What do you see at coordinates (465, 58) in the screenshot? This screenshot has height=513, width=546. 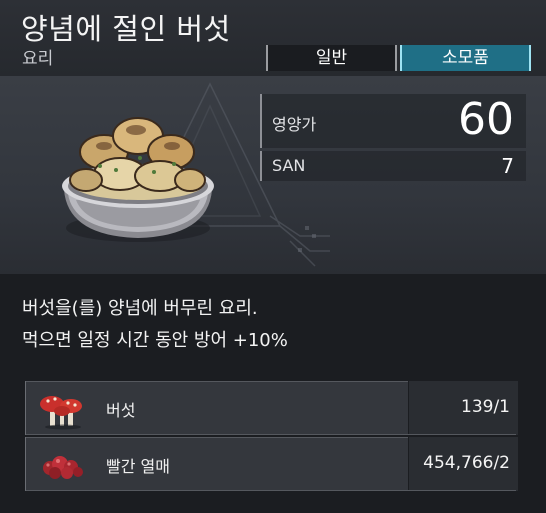 I see `tab-consumable: 소모품` at bounding box center [465, 58].